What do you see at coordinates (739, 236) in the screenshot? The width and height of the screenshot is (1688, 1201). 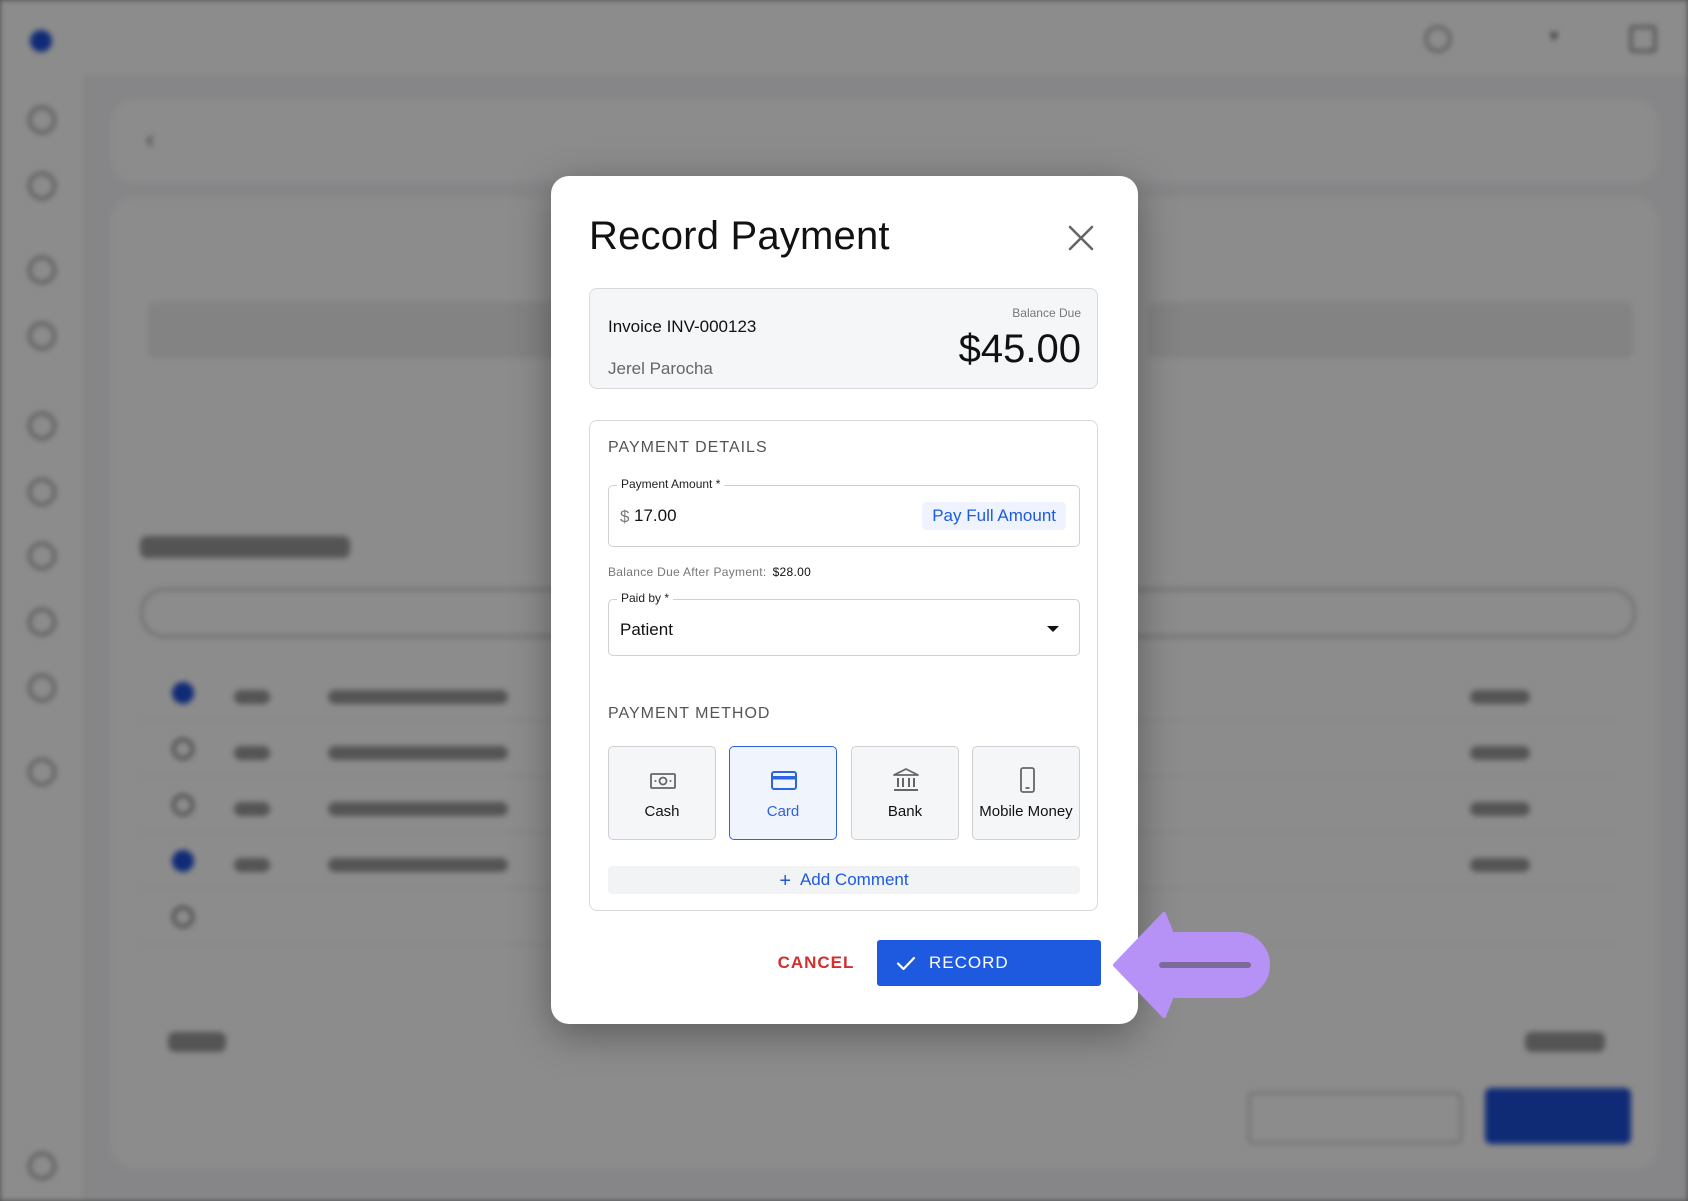 I see `dialog-title: Record Payment` at bounding box center [739, 236].